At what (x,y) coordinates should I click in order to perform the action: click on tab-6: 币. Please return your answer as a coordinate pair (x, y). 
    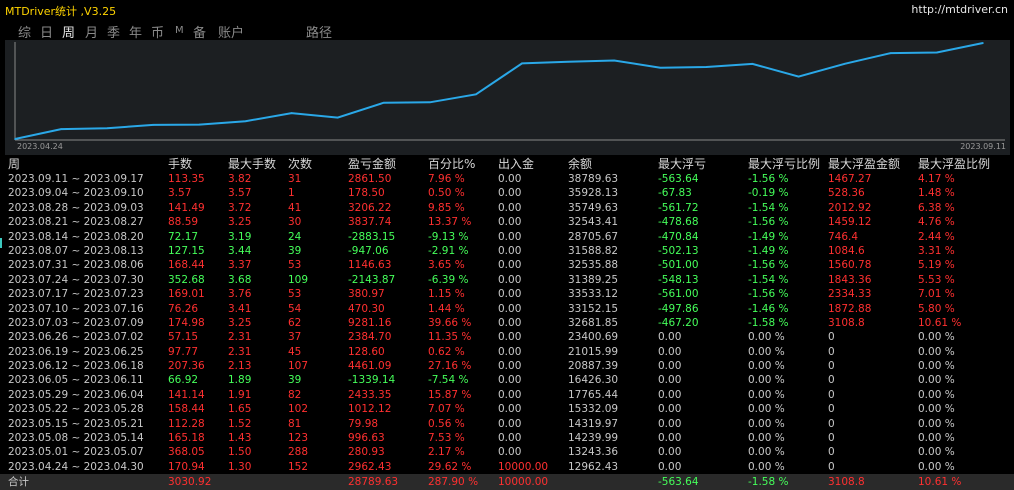
    Looking at the image, I should click on (157, 31).